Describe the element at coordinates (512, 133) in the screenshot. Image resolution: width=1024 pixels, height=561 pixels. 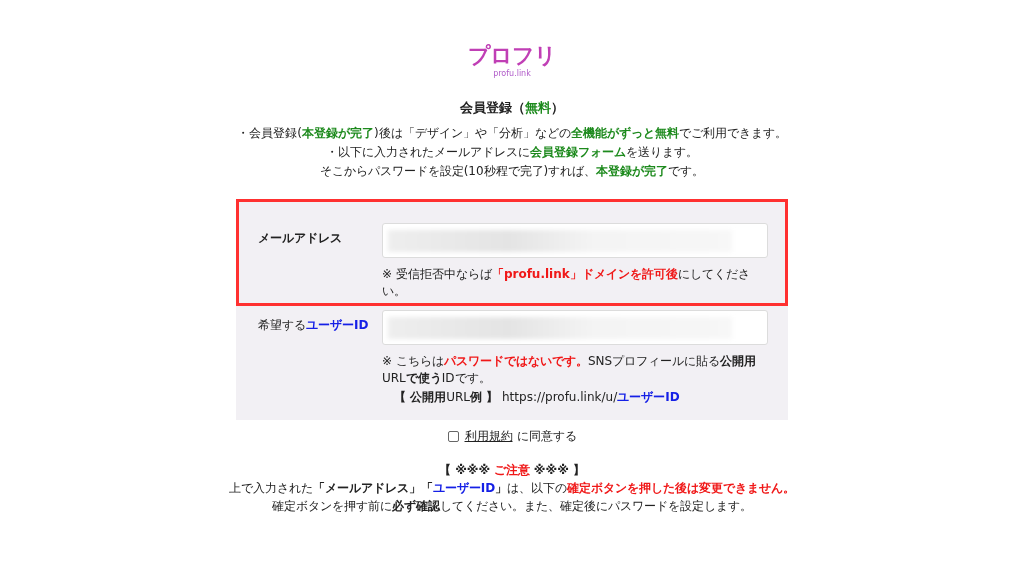
I see `intro-text: ・会員登録(本登録が完了)後は「デザイン」や「分析」などの全機能がずっと無料でご利用できます。` at that location.